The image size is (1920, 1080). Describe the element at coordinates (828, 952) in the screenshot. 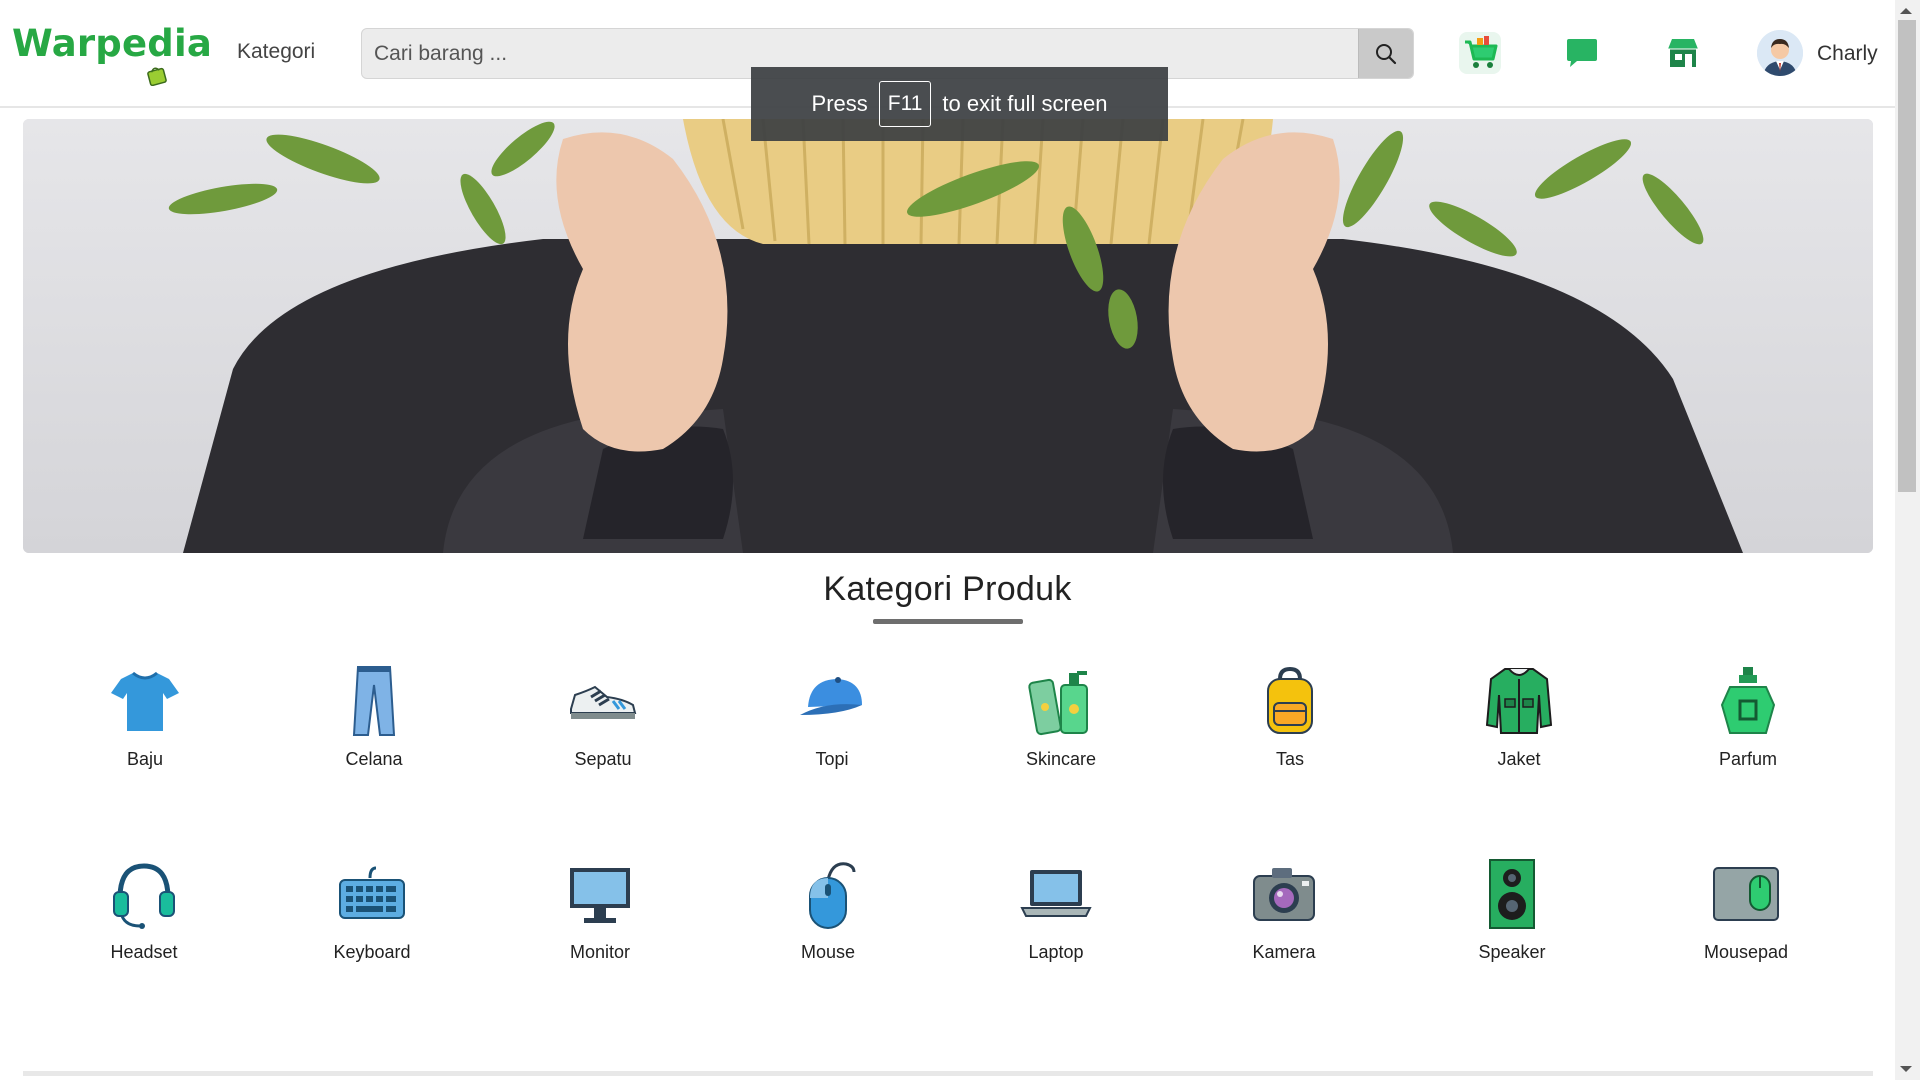

I see `category-label: Mouse` at that location.